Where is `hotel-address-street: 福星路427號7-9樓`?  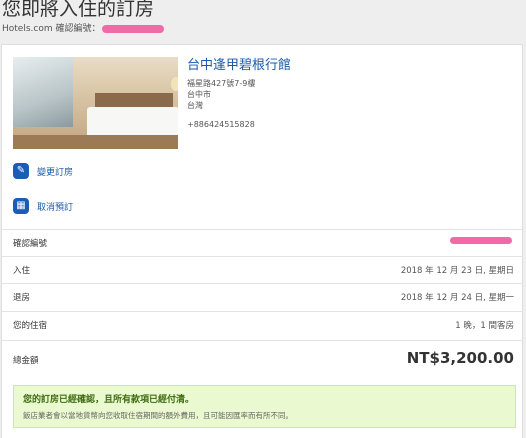 hotel-address-street: 福星路427號7-9樓 is located at coordinates (221, 83).